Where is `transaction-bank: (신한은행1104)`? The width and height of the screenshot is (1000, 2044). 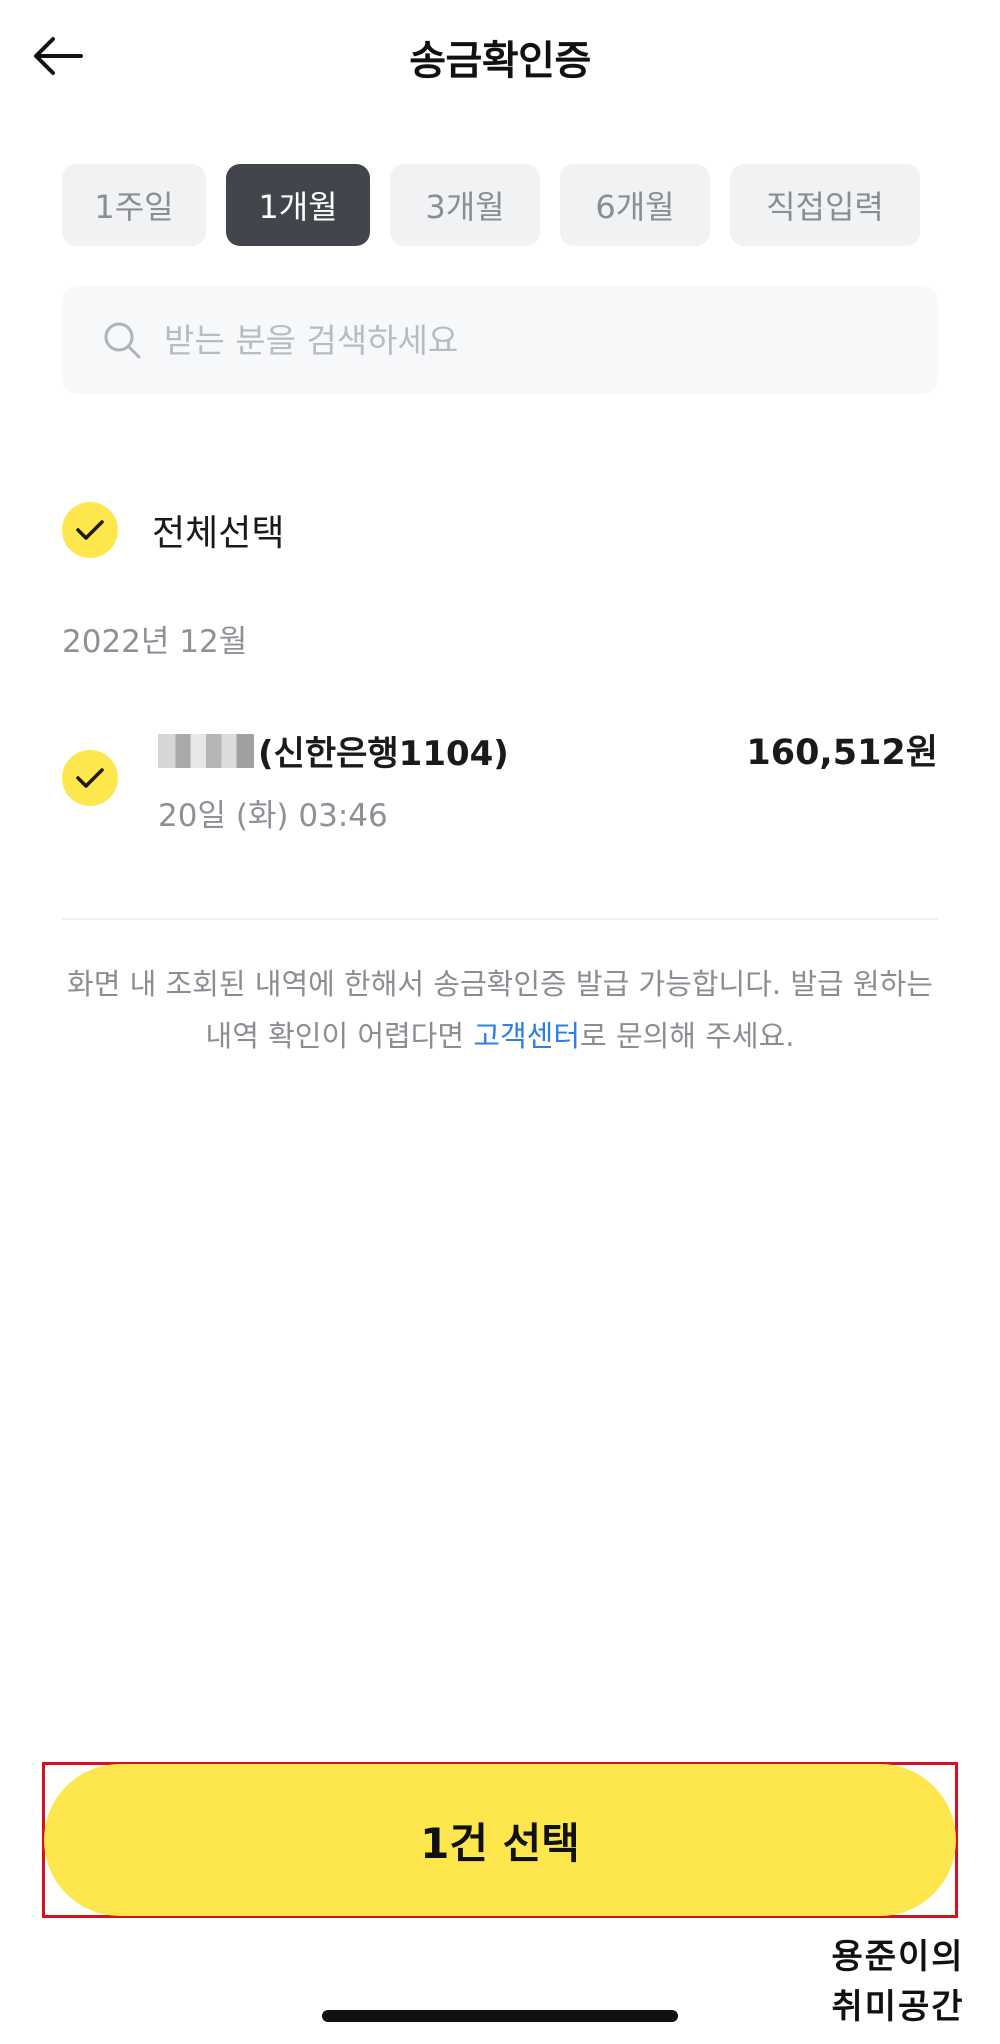
transaction-bank: (신한은행1104) is located at coordinates (383, 754).